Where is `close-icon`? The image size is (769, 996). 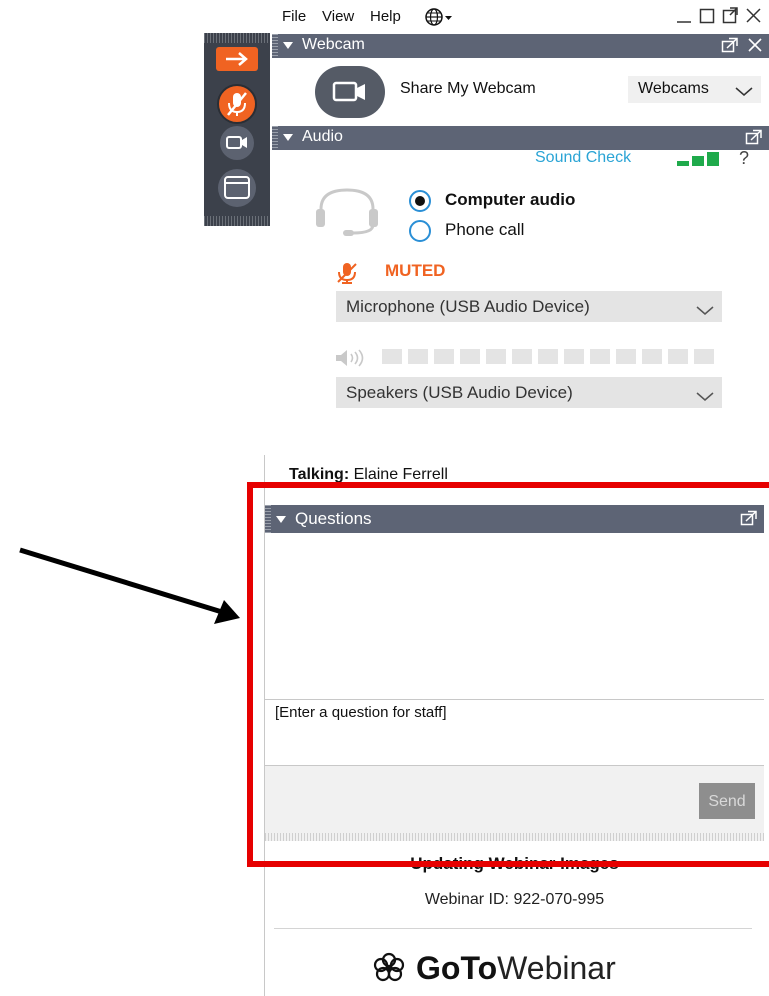 close-icon is located at coordinates (753, 15).